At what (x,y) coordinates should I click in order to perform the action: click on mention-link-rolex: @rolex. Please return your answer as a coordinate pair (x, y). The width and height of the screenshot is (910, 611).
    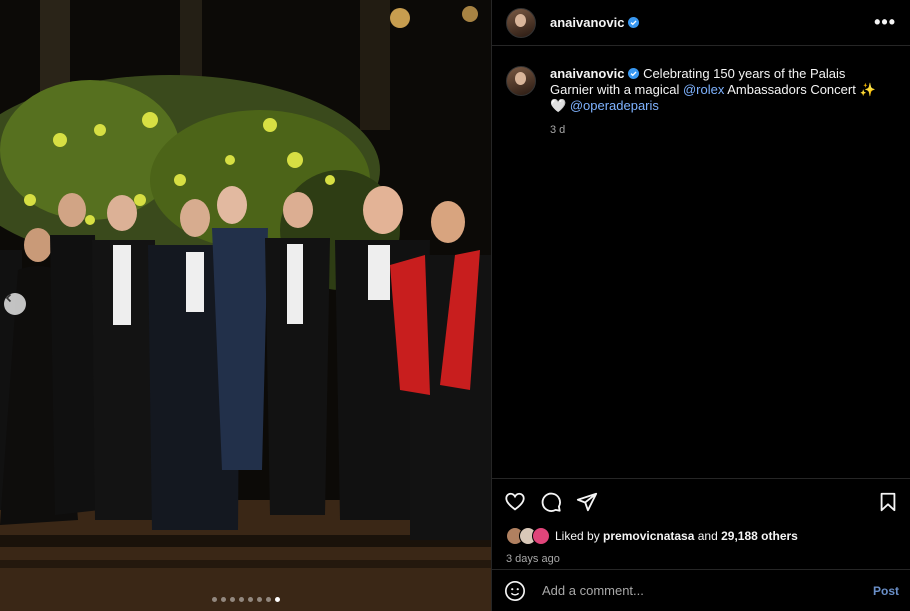
    Looking at the image, I should click on (703, 89).